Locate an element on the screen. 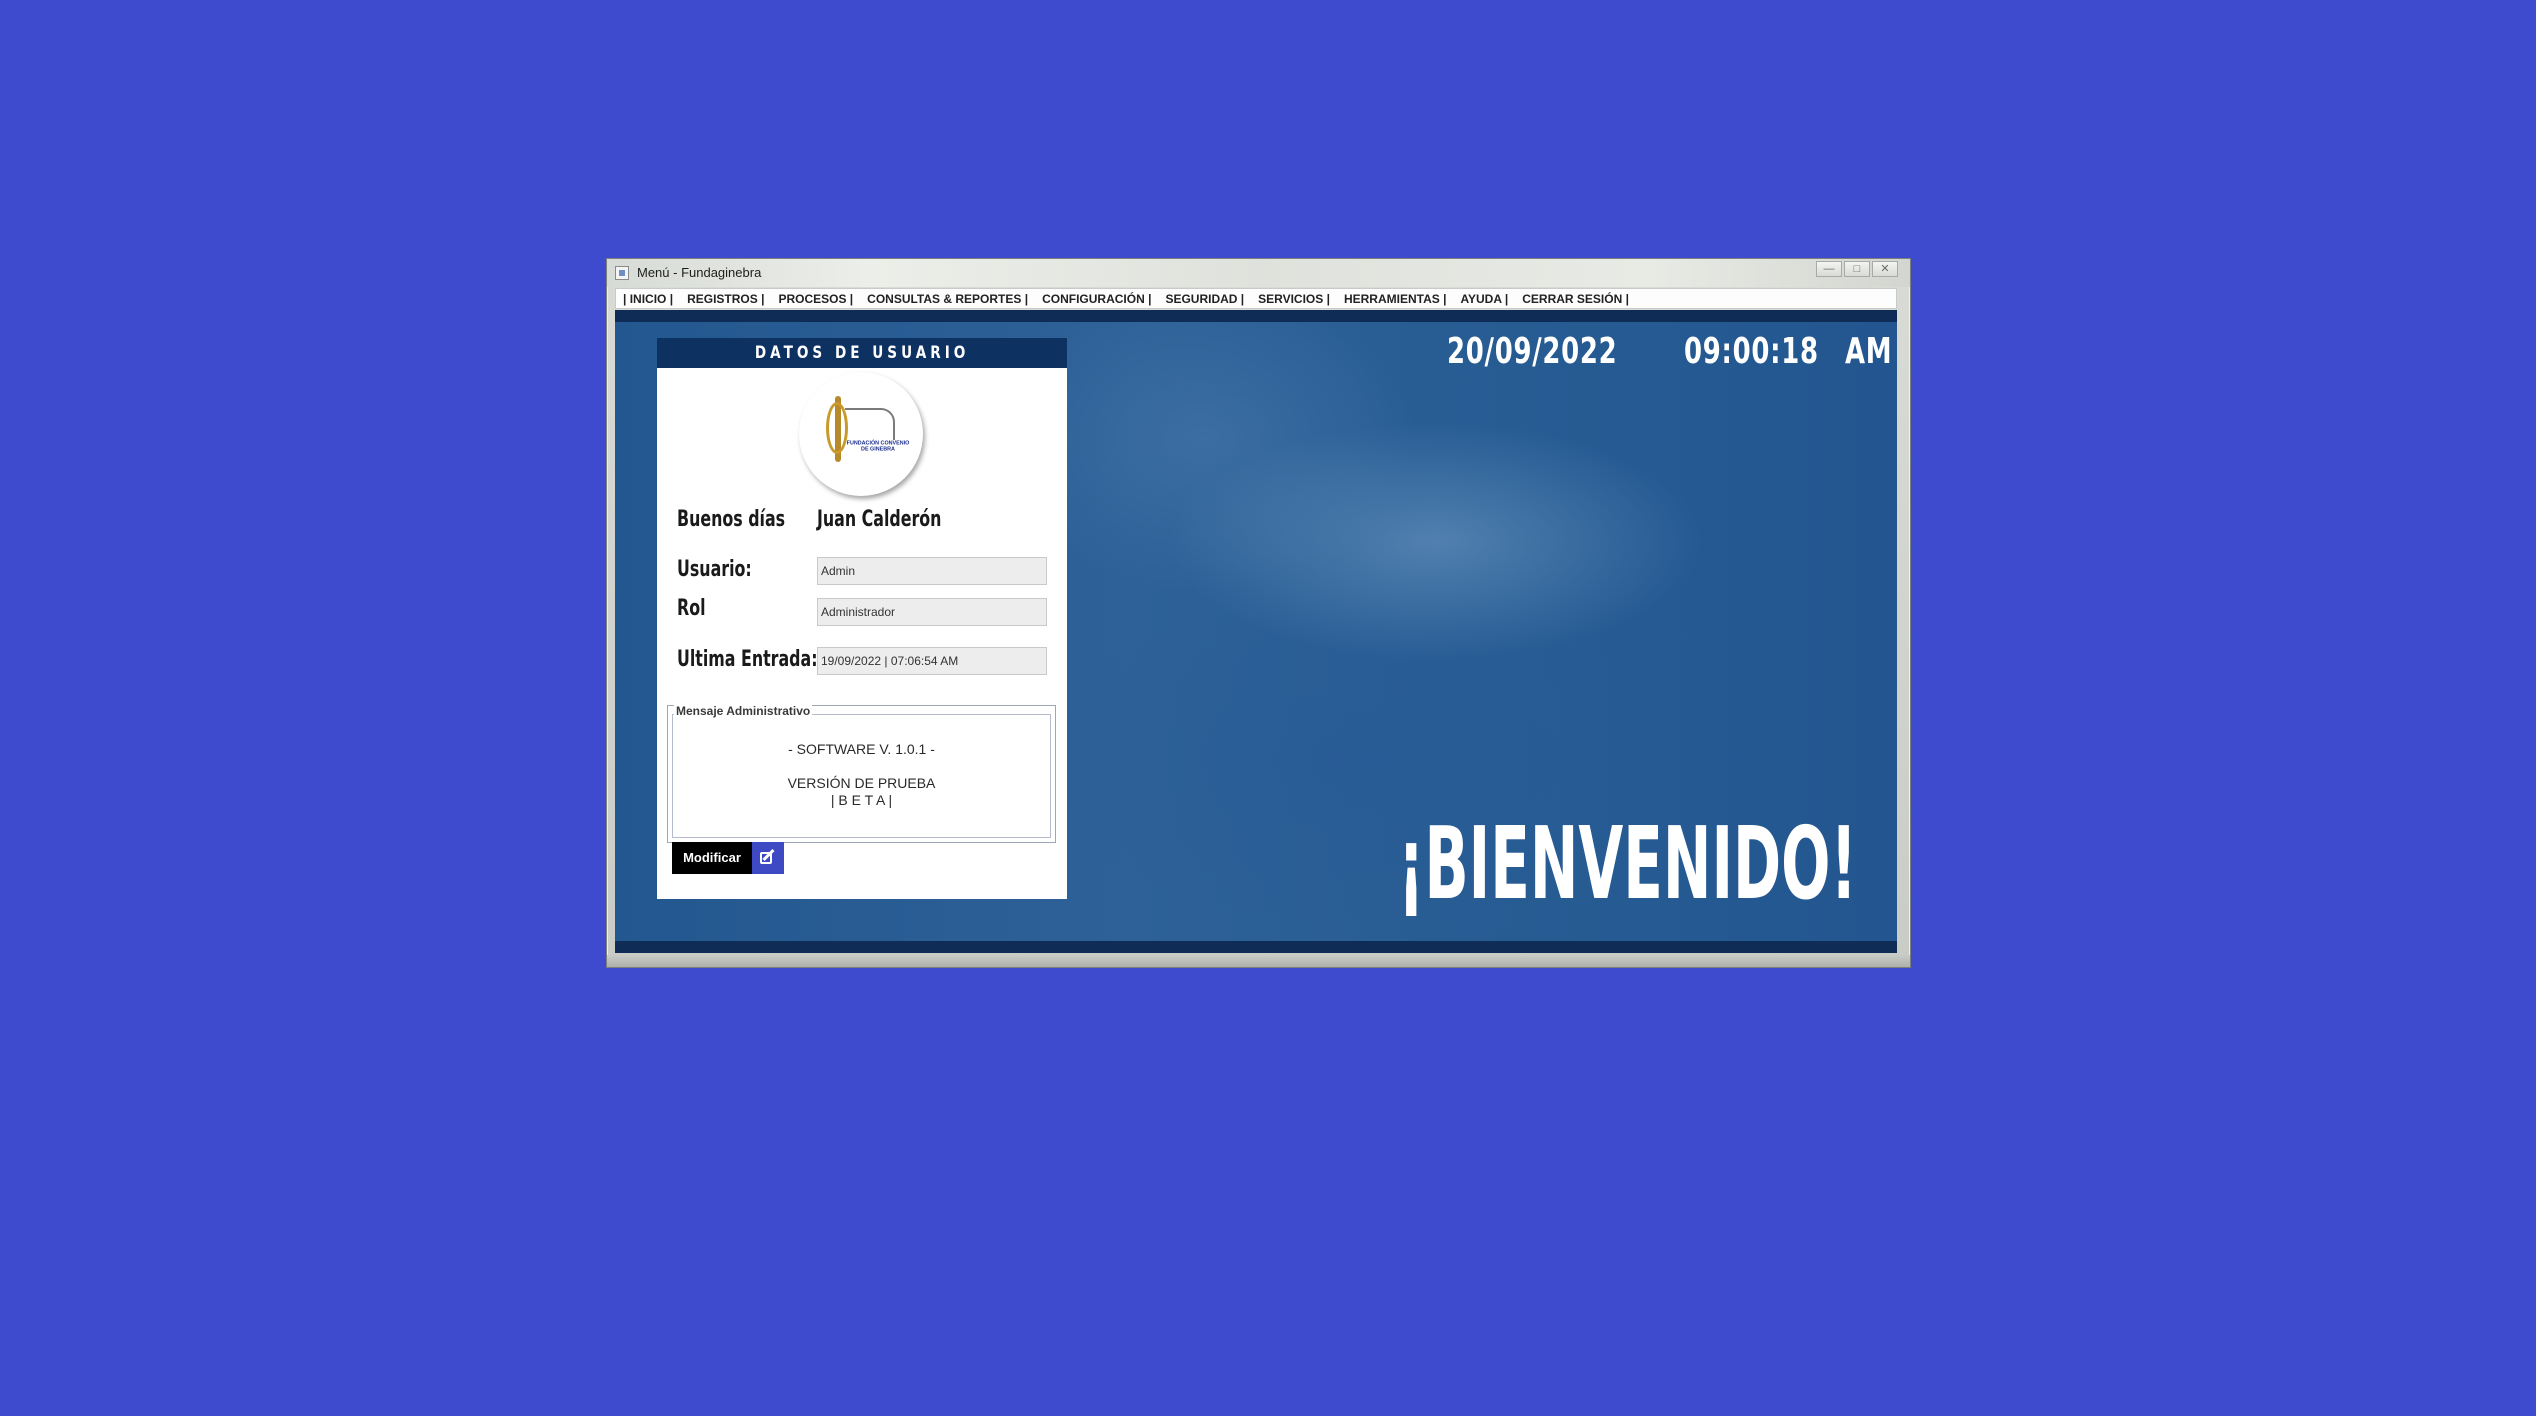 The image size is (2536, 1416). menu-configuracion: CONFIGURACIÓN | is located at coordinates (1096, 299).